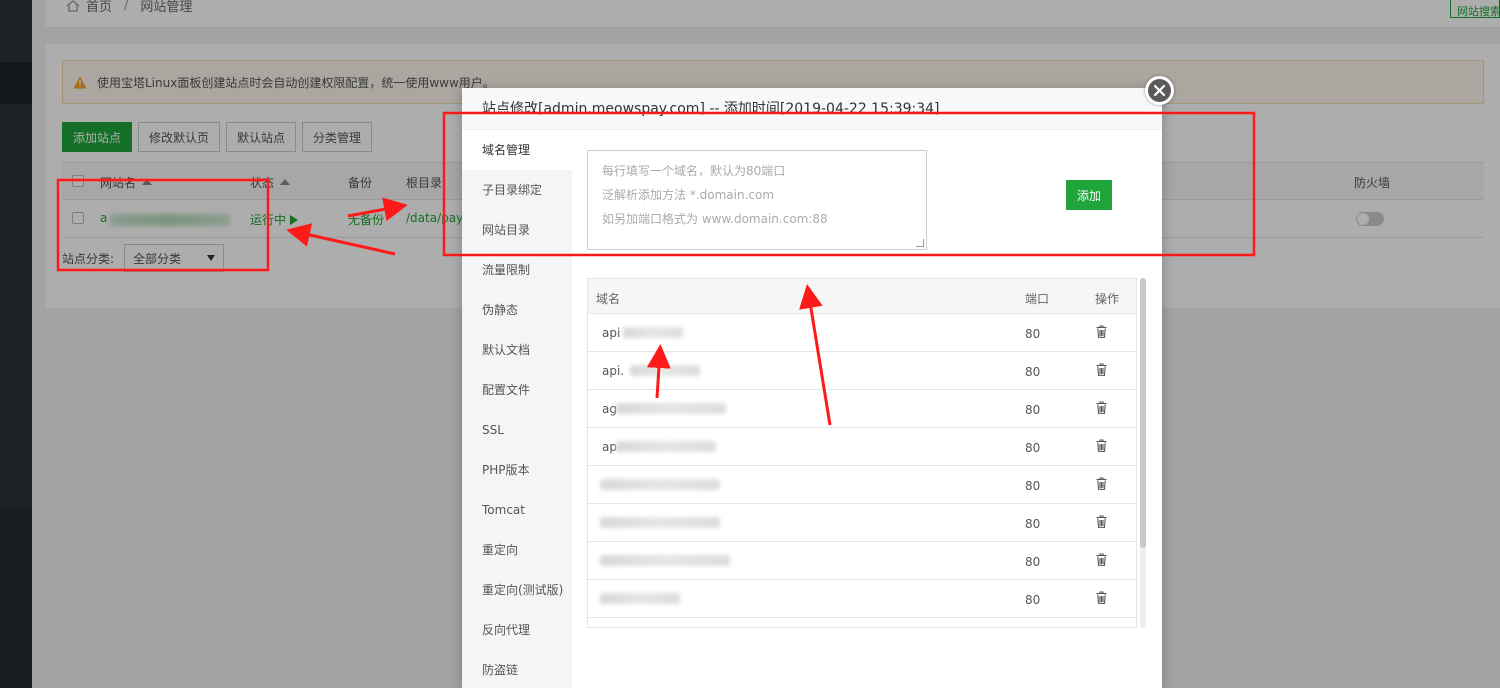  Describe the element at coordinates (609, 447) in the screenshot. I see `domain-name: ap` at that location.